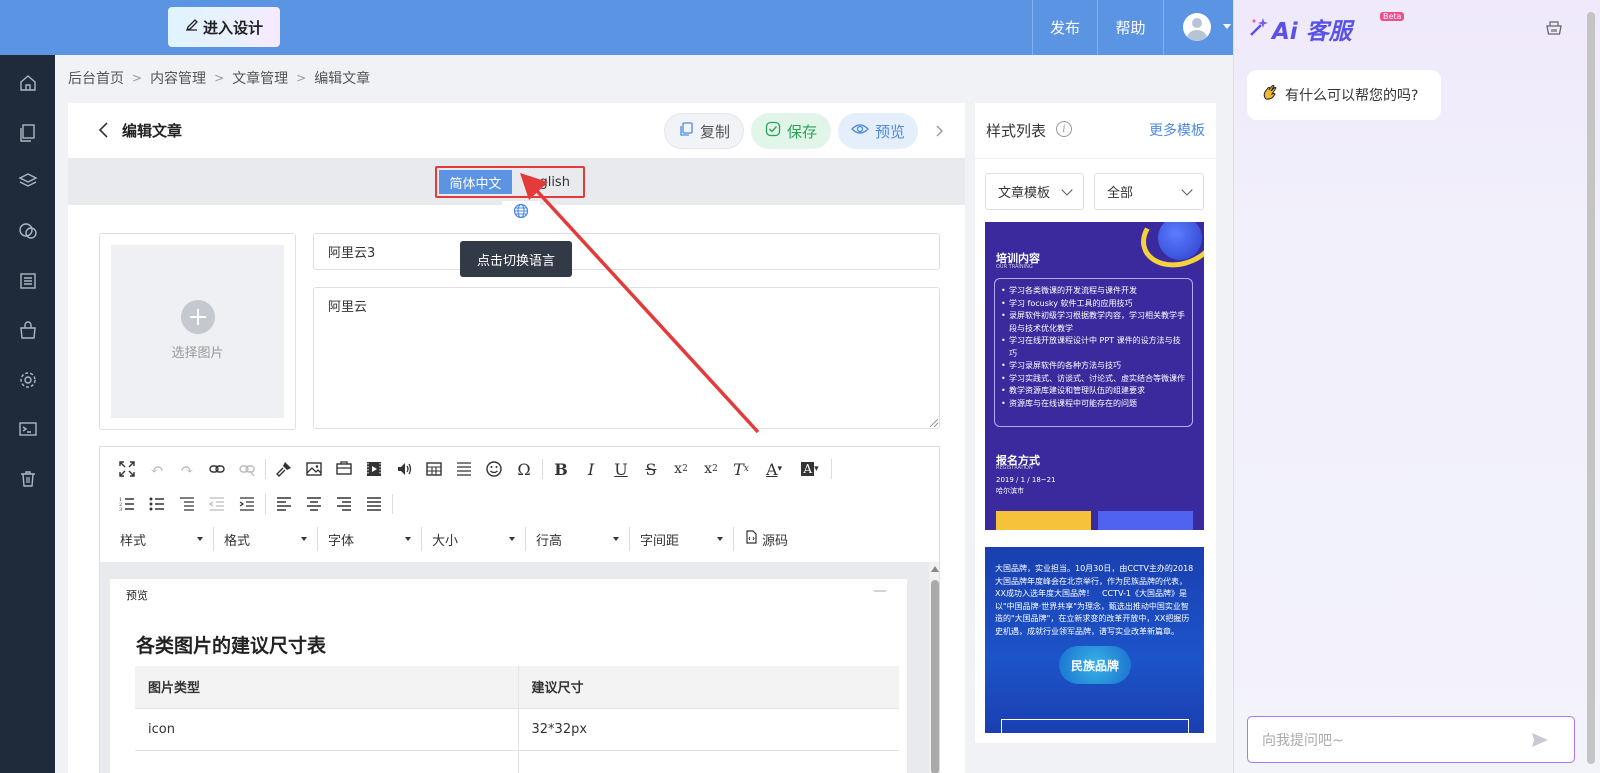  Describe the element at coordinates (810, 469) in the screenshot. I see `highlight-color-icon: A ▾` at that location.